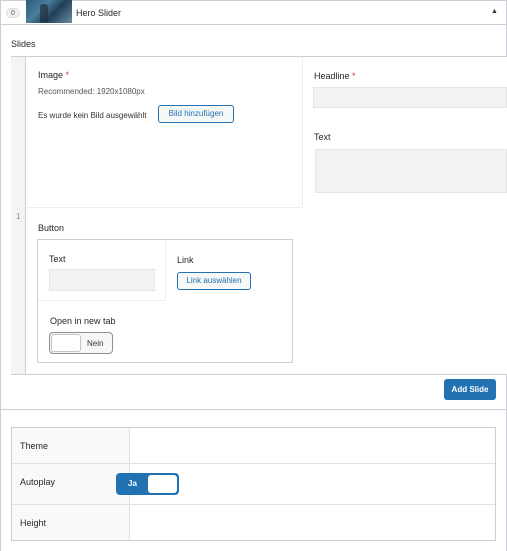 Image resolution: width=507 pixels, height=551 pixels. I want to click on add-image-button: Bild hinzufügen, so click(196, 114).